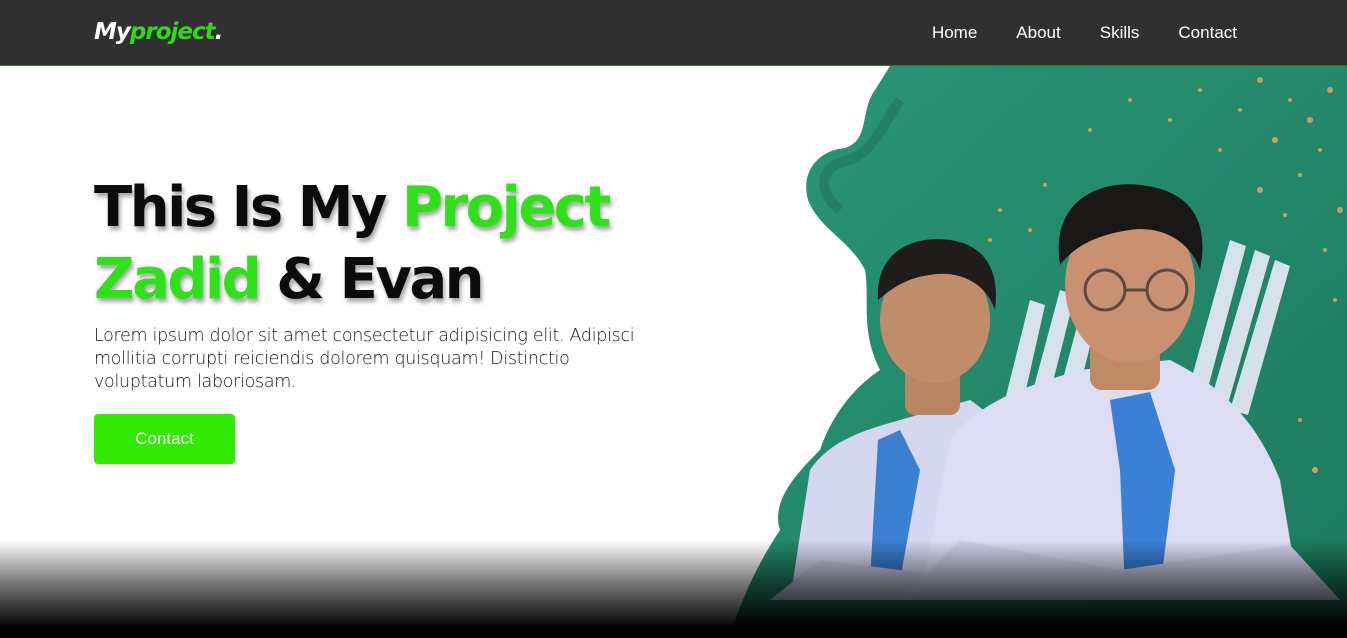  Describe the element at coordinates (352, 244) in the screenshot. I see `hero-title: This Is My Project Zadid & Evan` at that location.